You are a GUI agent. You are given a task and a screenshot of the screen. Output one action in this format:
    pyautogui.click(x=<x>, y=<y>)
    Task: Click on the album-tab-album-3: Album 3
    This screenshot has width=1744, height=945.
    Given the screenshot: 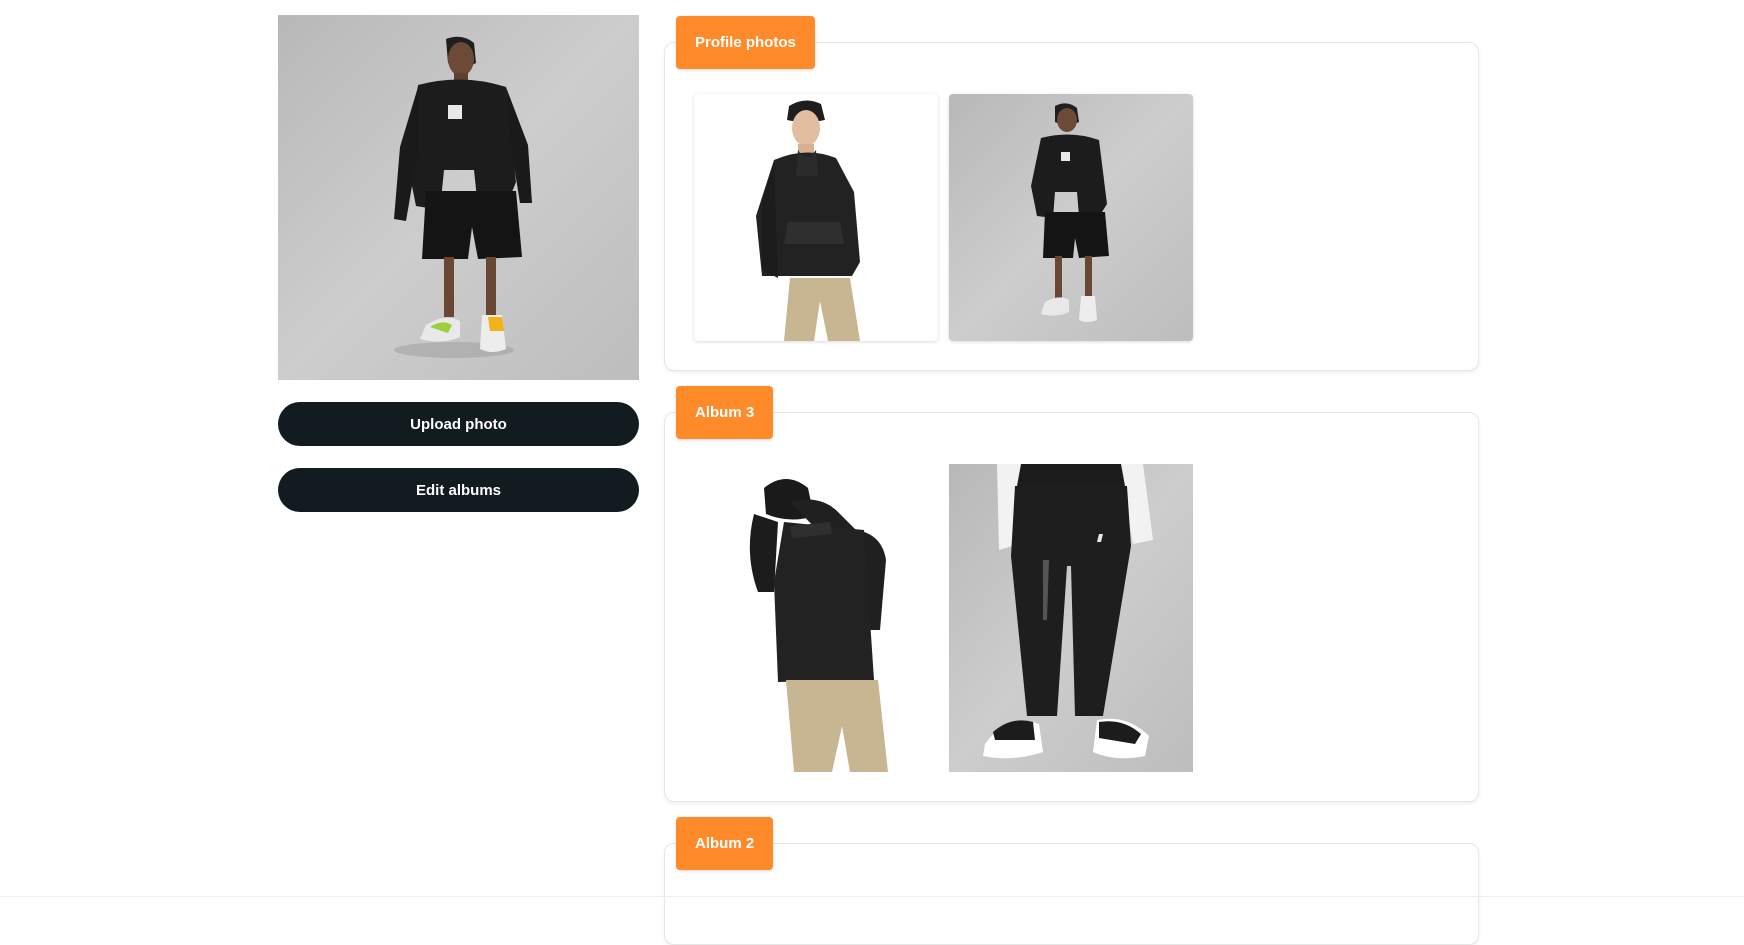 What is the action you would take?
    pyautogui.click(x=725, y=412)
    